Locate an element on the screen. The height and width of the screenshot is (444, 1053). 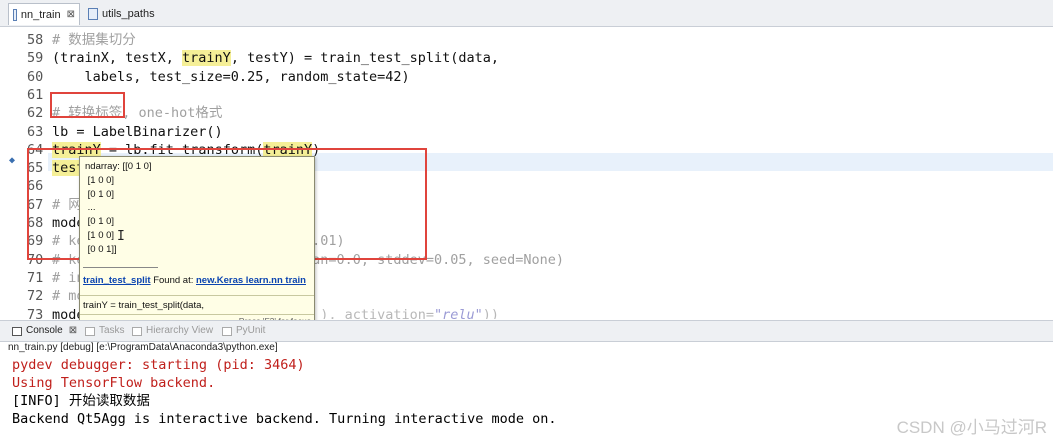
tab-label: utils_paths is located at coordinates (128, 14).